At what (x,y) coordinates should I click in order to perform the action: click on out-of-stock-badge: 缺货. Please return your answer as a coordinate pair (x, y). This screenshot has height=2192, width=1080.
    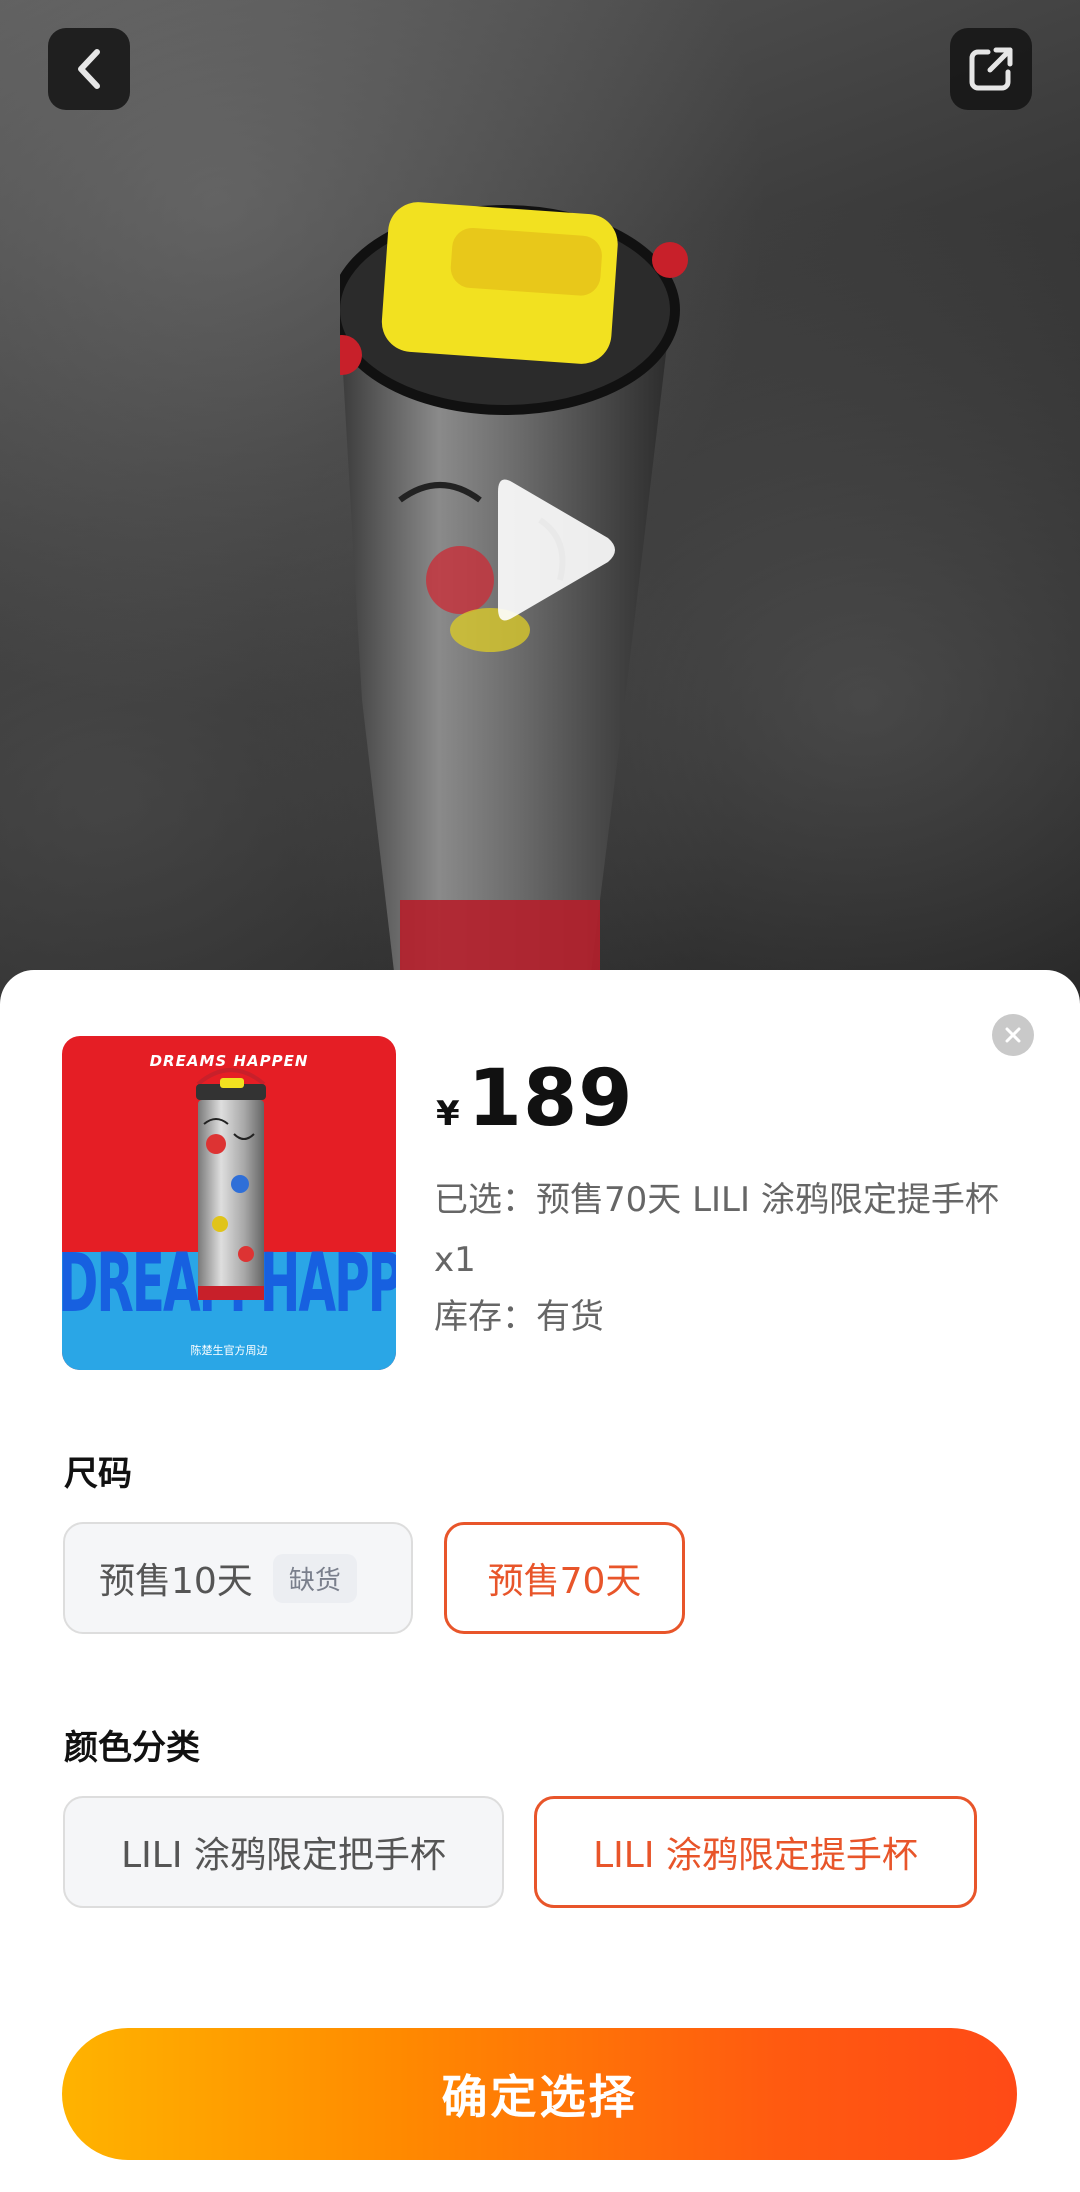
    Looking at the image, I should click on (314, 1578).